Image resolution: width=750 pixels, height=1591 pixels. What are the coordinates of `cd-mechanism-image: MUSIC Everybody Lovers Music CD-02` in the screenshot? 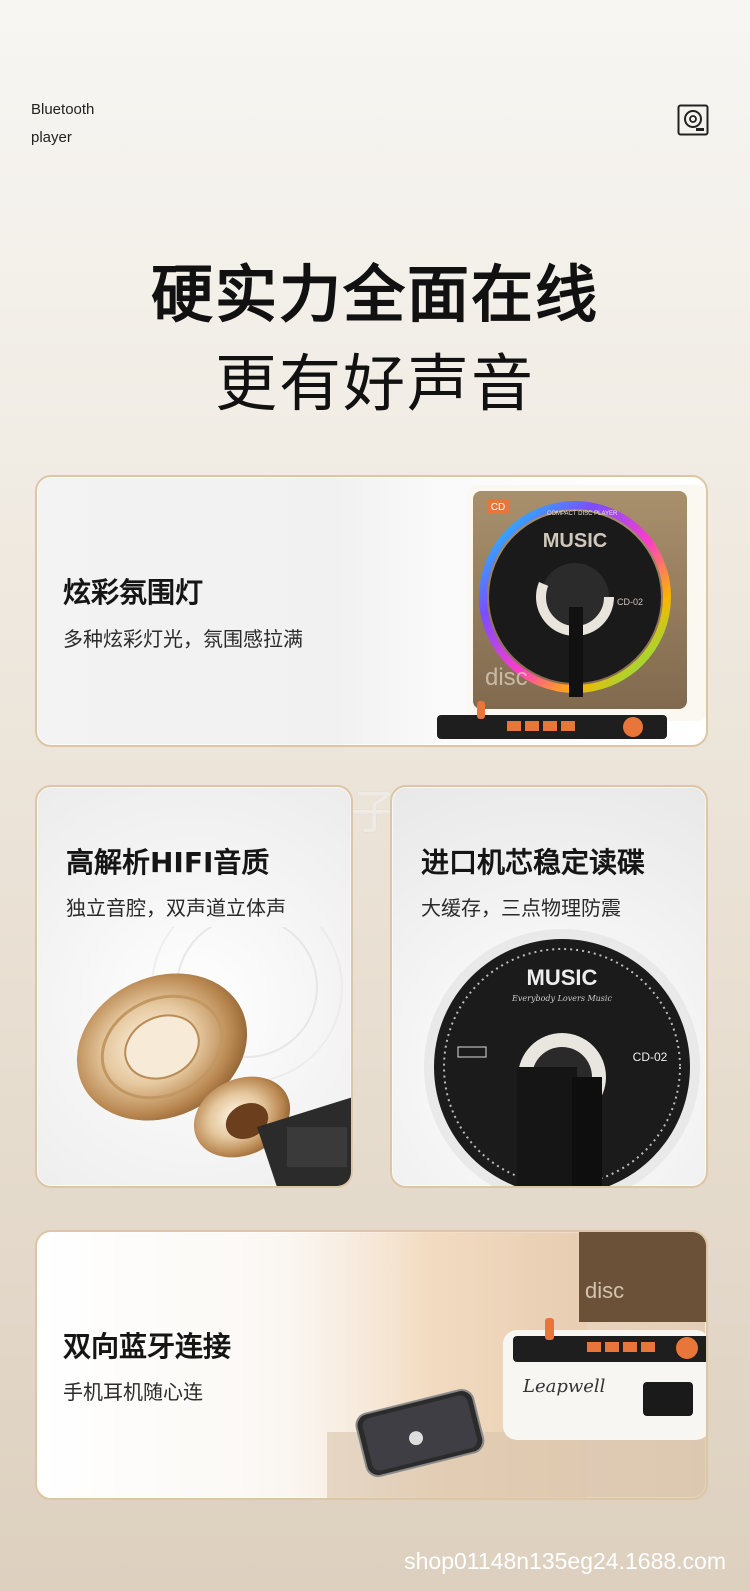 It's located at (564, 1056).